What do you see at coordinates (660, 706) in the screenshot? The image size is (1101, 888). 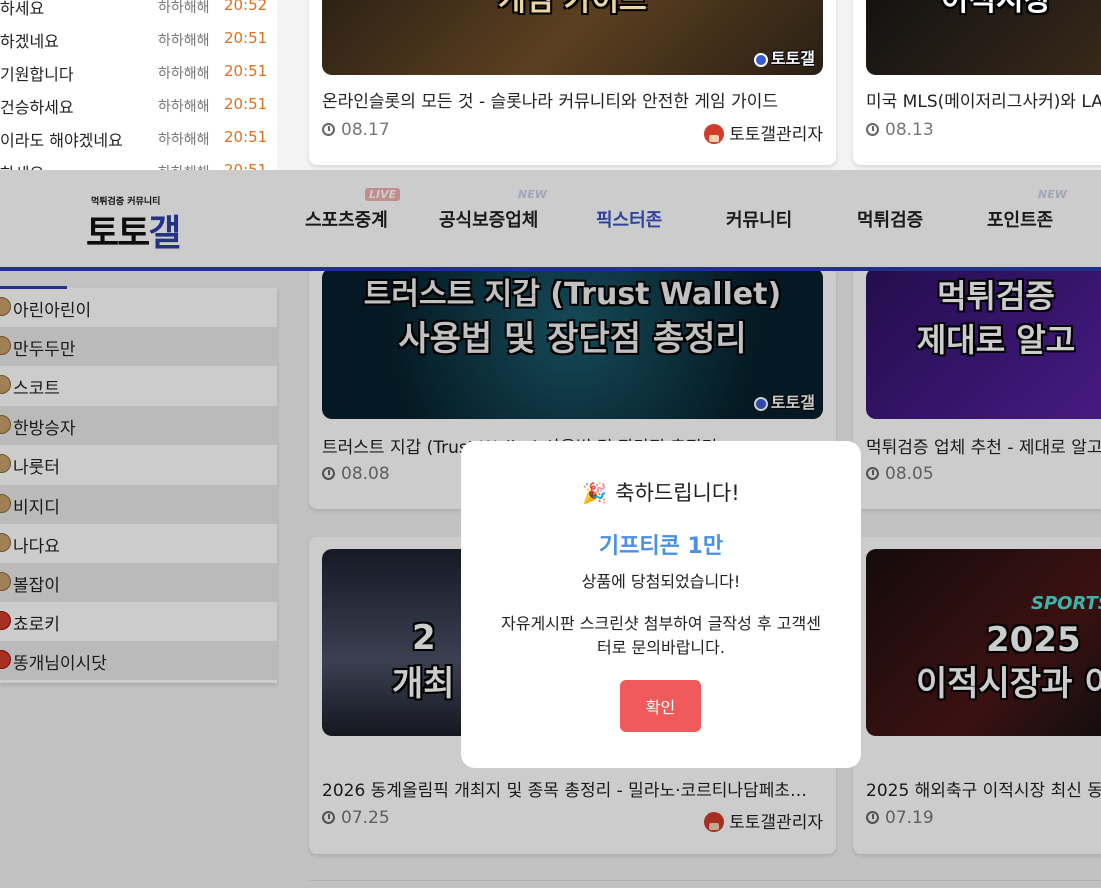 I see `confirm-button: 확인` at bounding box center [660, 706].